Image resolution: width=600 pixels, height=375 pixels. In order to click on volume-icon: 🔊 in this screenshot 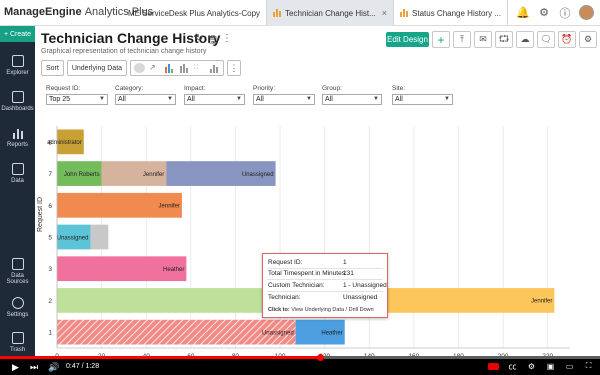, I will do `click(53, 367)`.